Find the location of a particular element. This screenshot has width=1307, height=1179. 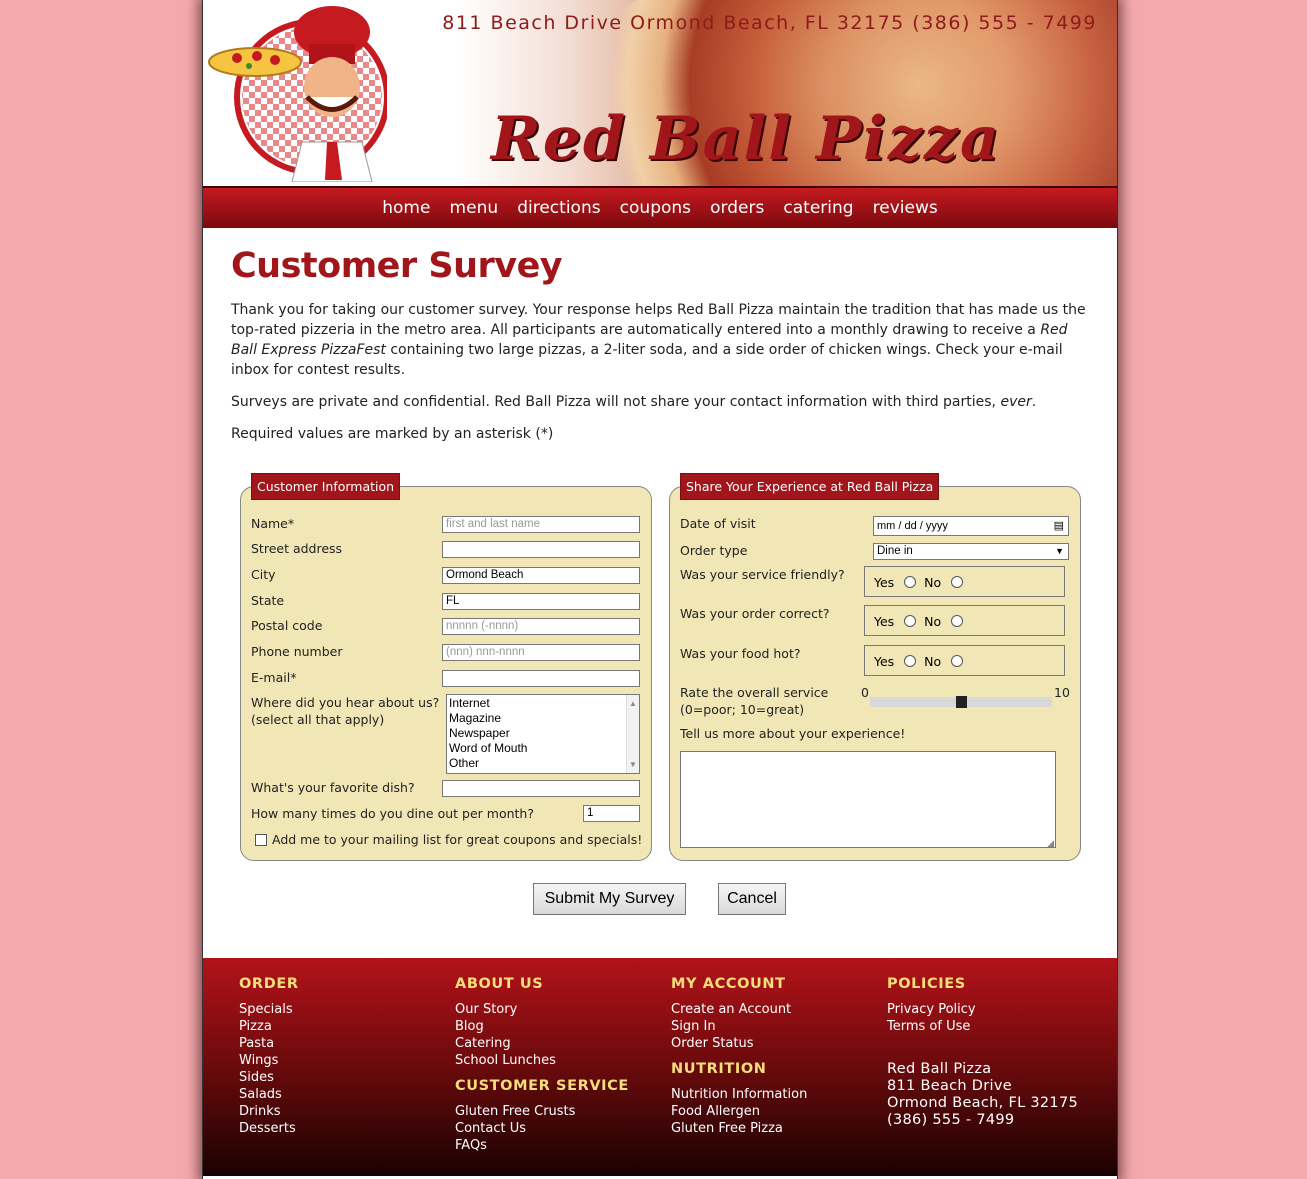

hear-option-internet: Internet is located at coordinates (543, 703).